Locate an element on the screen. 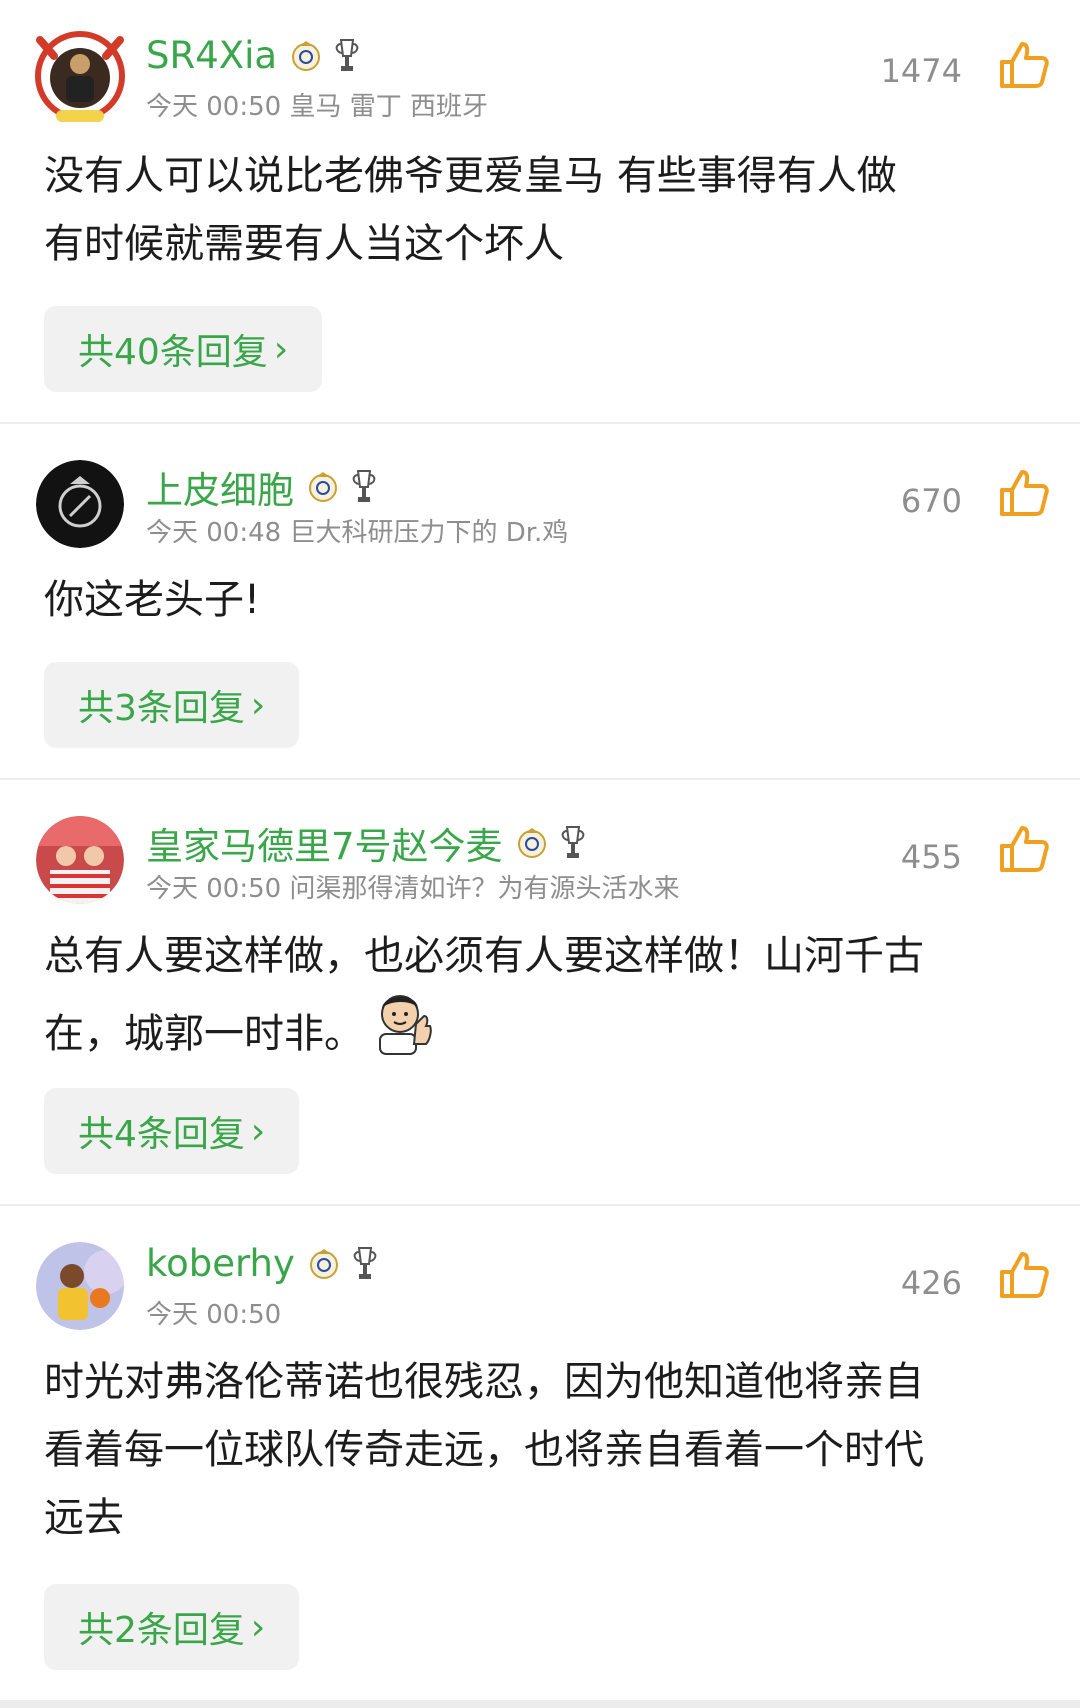 The height and width of the screenshot is (1708, 1080). comment-meta: 今天 00:48 巨大科研压力下的 Dr.鸡 is located at coordinates (357, 533).